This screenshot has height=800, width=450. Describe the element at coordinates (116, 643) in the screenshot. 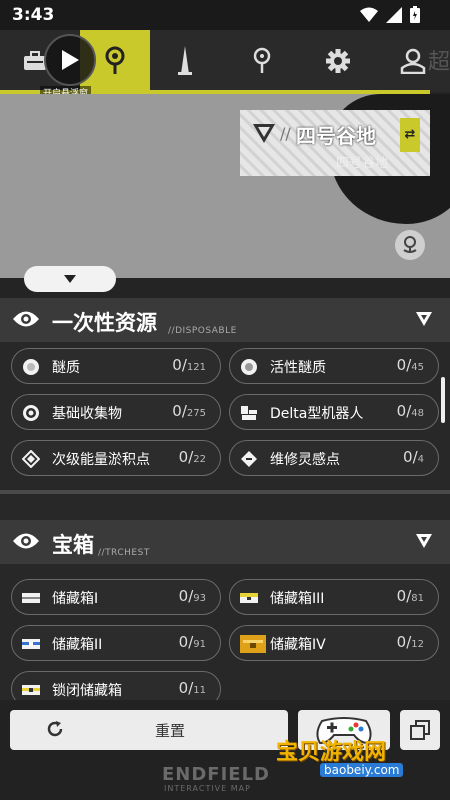

I see `list-item: 储藏箱II 0/91` at that location.